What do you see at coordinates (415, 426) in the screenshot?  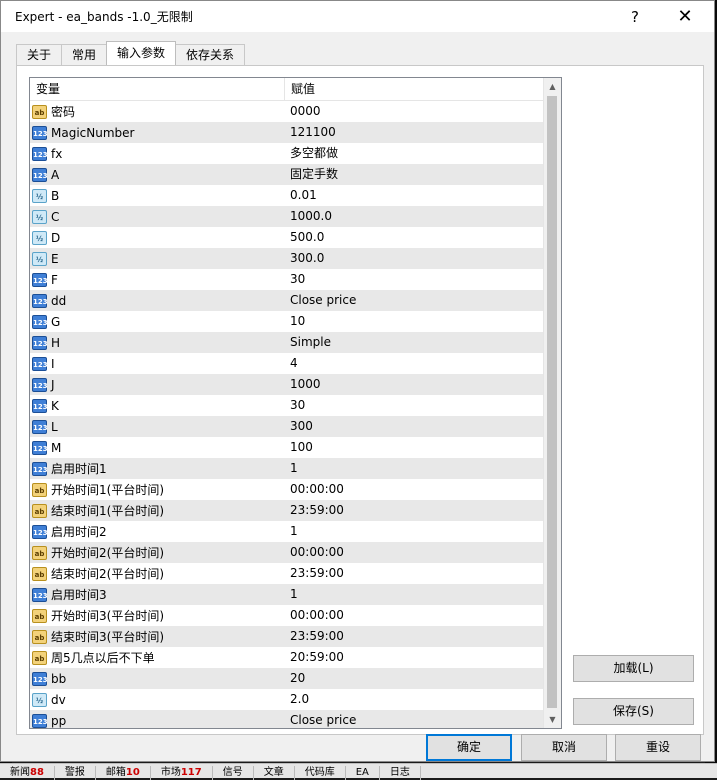 I see `value-cell: 300` at bounding box center [415, 426].